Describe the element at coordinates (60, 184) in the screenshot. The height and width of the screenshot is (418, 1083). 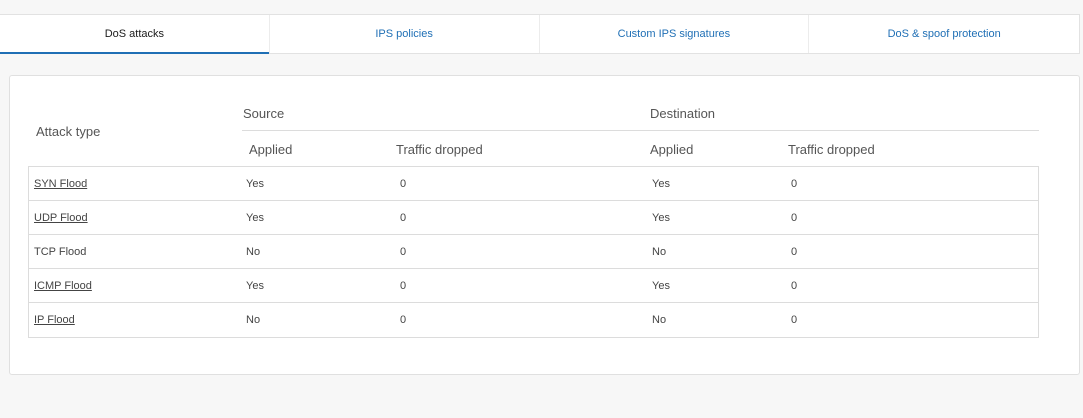
I see `attack-type-link: SYN Flood` at that location.